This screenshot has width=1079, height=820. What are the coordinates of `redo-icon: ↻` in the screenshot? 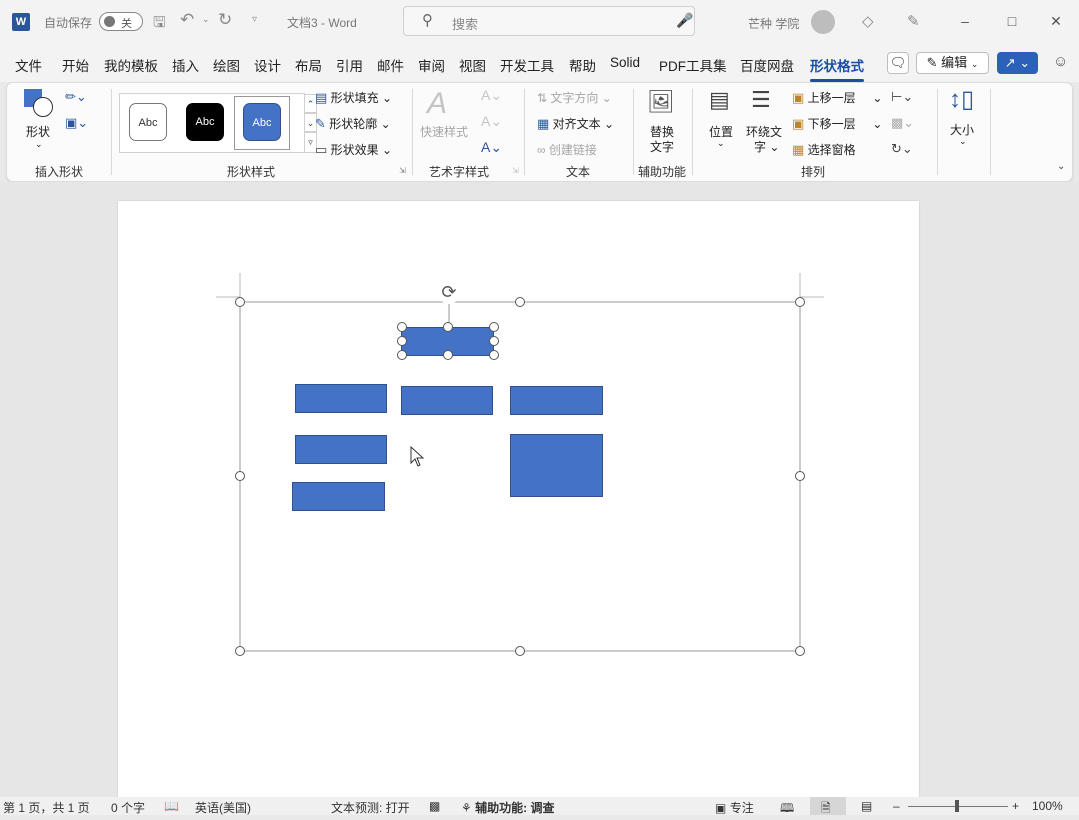 It's located at (225, 20).